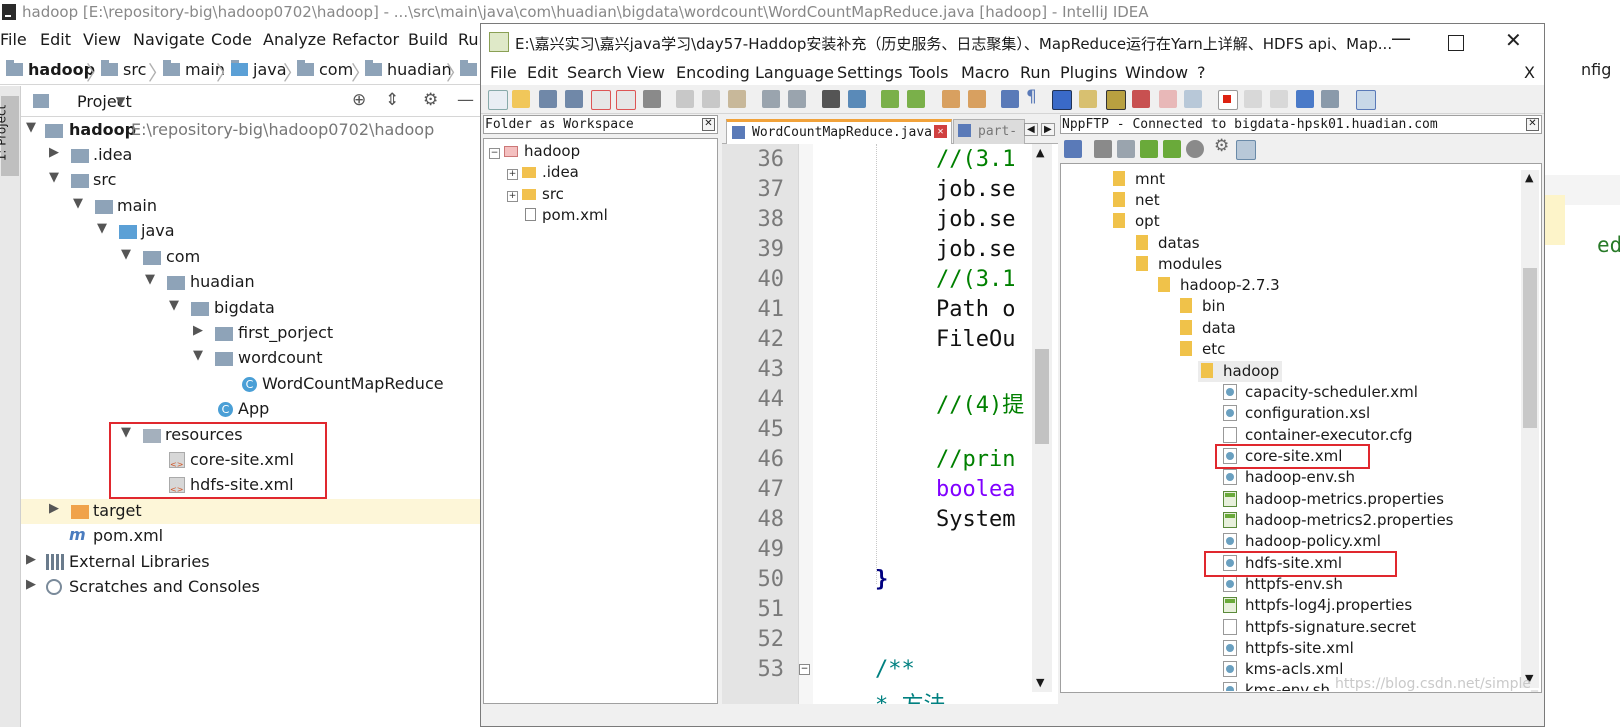  I want to click on ij-menu-analyze: Analyze, so click(294, 39).